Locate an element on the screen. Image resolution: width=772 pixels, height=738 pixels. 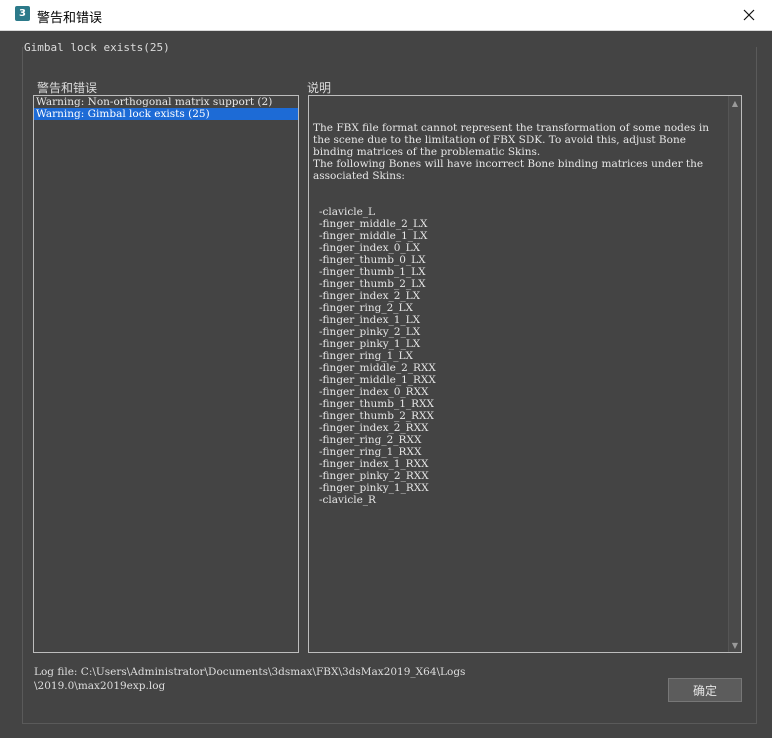
bone-item: -finger_thumb_1_RXX is located at coordinates (376, 404).